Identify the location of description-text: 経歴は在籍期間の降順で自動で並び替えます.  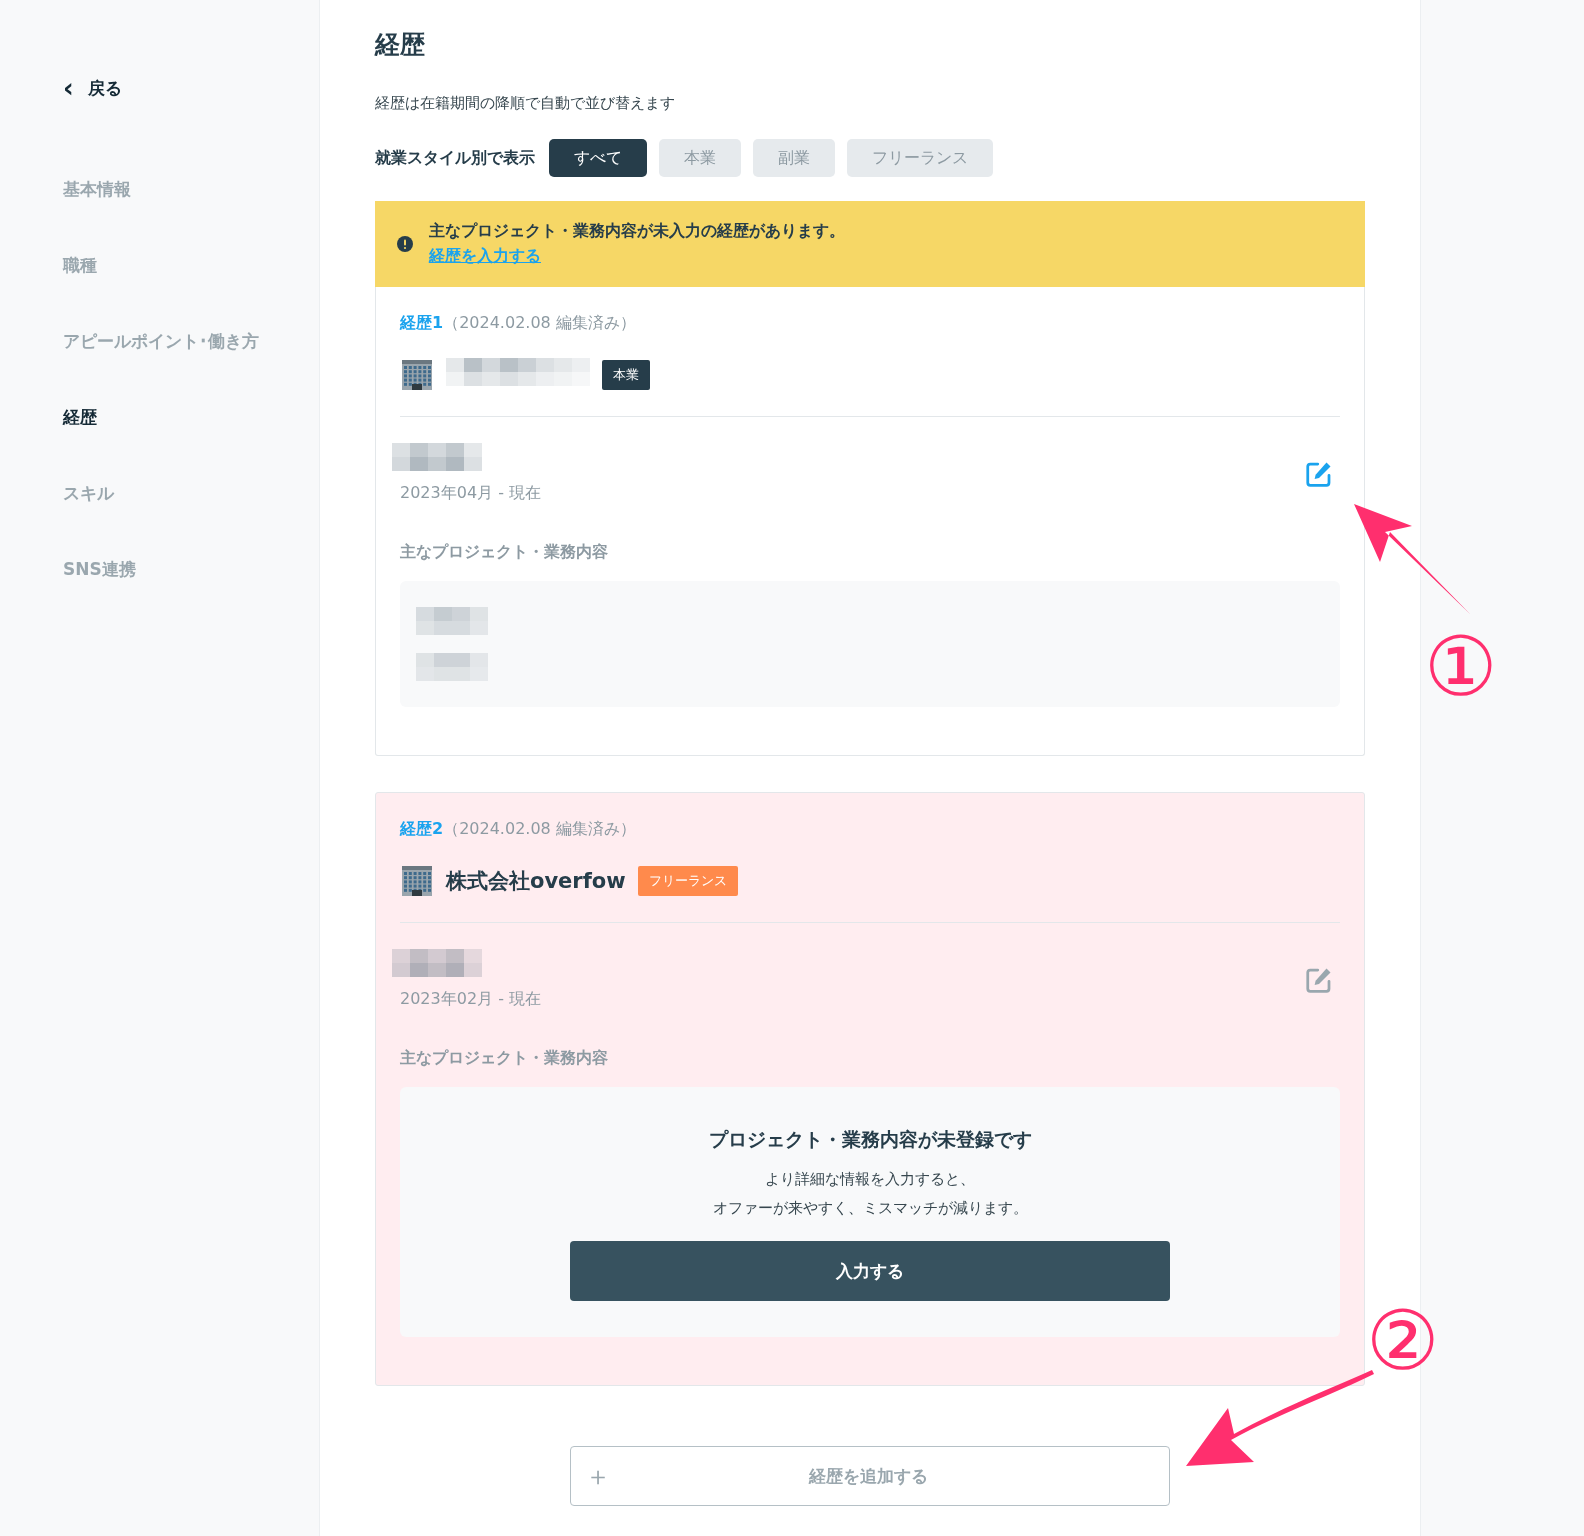
(525, 103).